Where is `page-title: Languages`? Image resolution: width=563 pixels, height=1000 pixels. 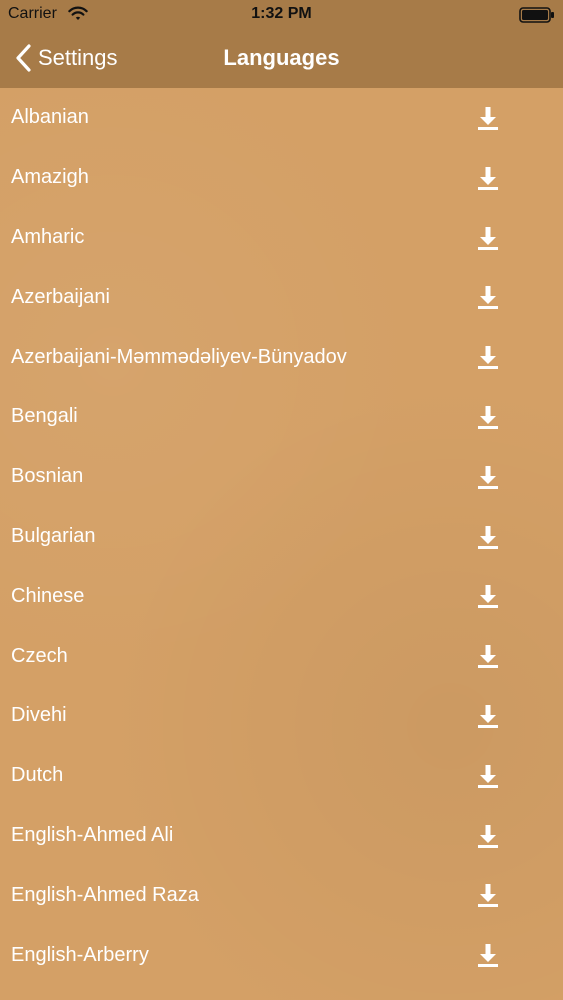 page-title: Languages is located at coordinates (281, 57).